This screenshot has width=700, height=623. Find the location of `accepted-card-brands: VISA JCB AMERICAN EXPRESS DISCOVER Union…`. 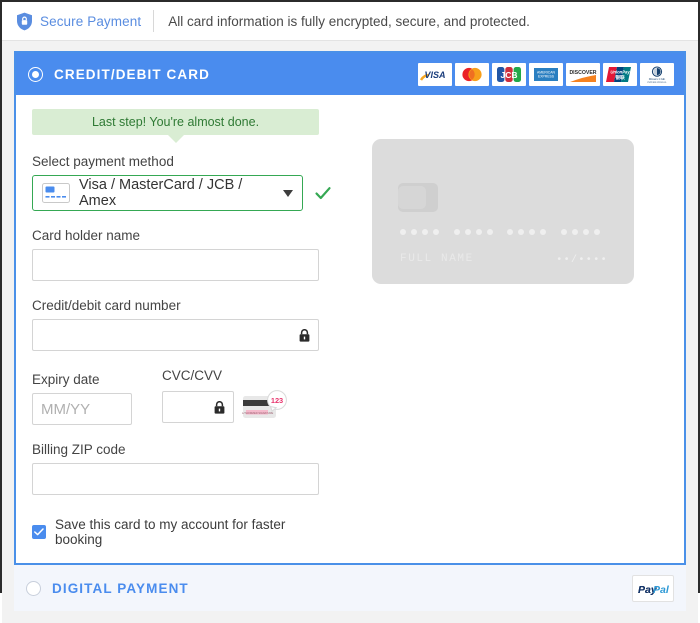

accepted-card-brands: VISA JCB AMERICAN EXPRESS DISCOVER Union… is located at coordinates (546, 74).